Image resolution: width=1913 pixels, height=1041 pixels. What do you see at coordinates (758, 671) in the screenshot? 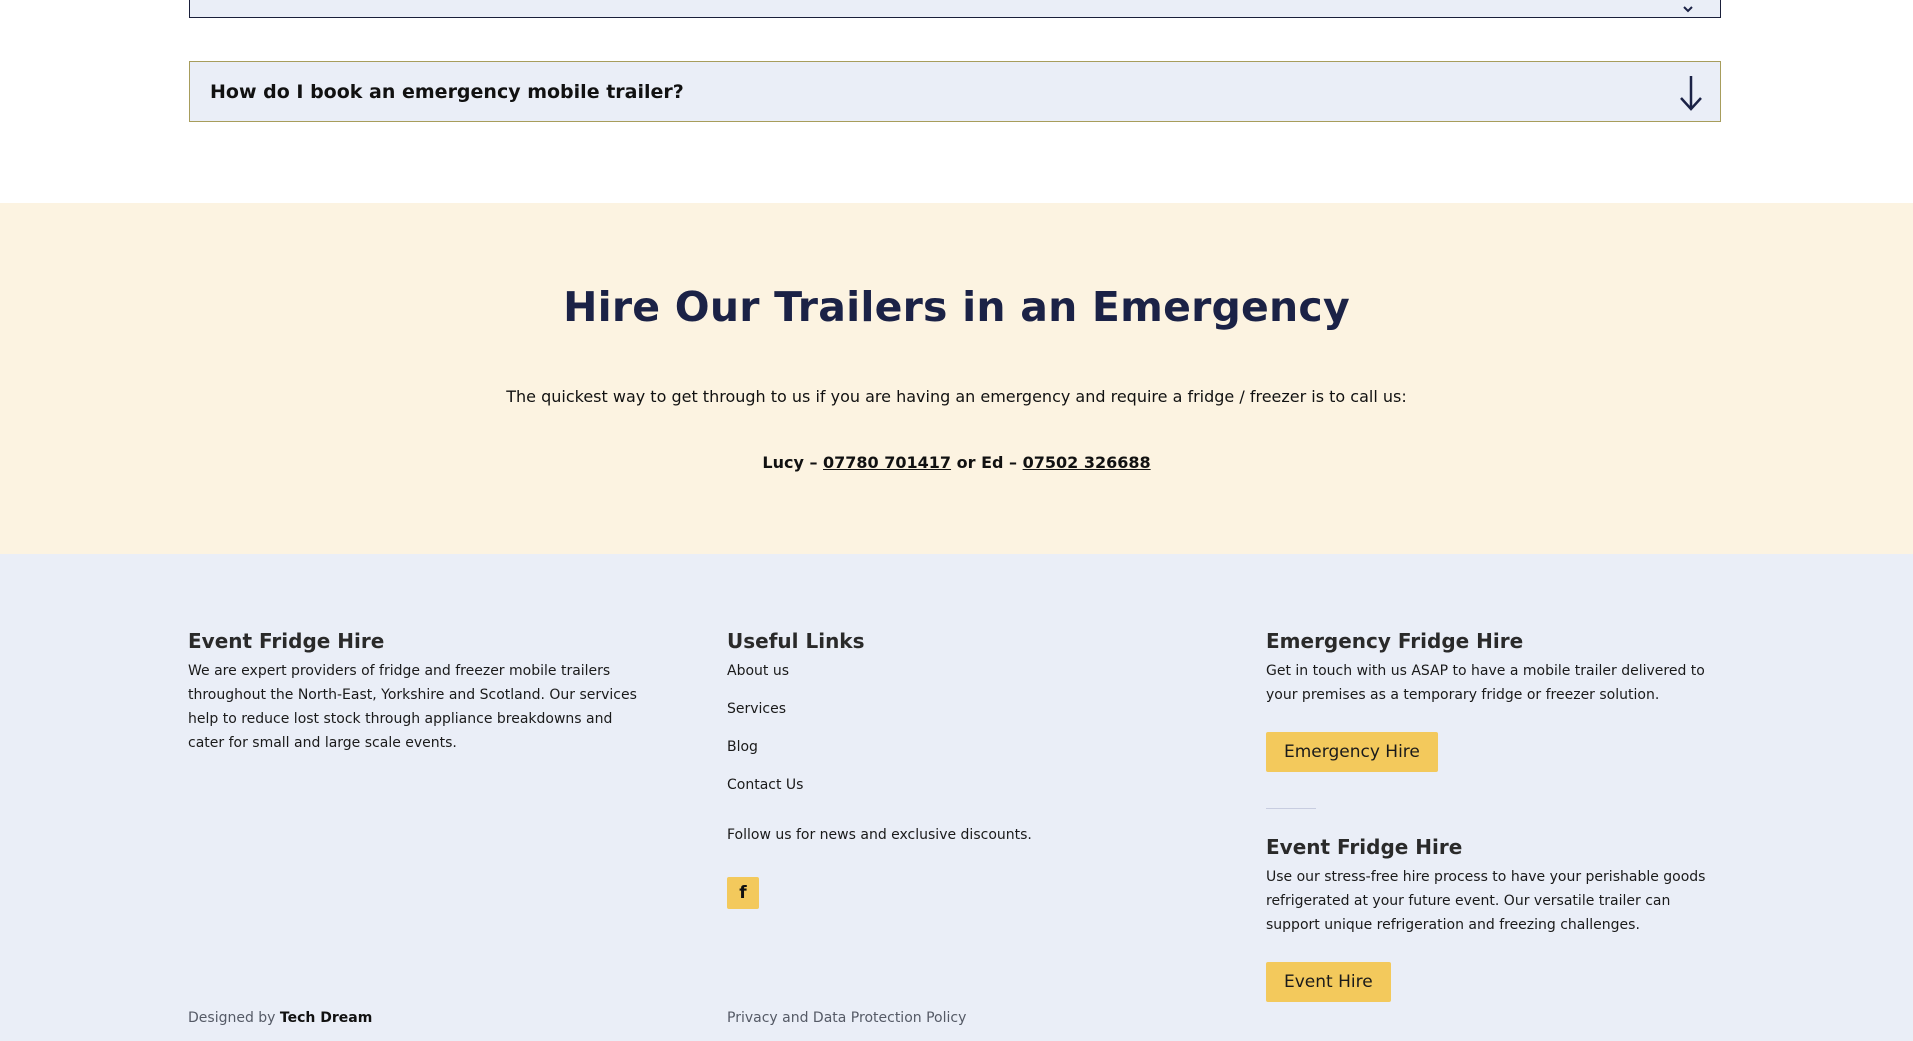
I see `link-about-us: About us` at bounding box center [758, 671].